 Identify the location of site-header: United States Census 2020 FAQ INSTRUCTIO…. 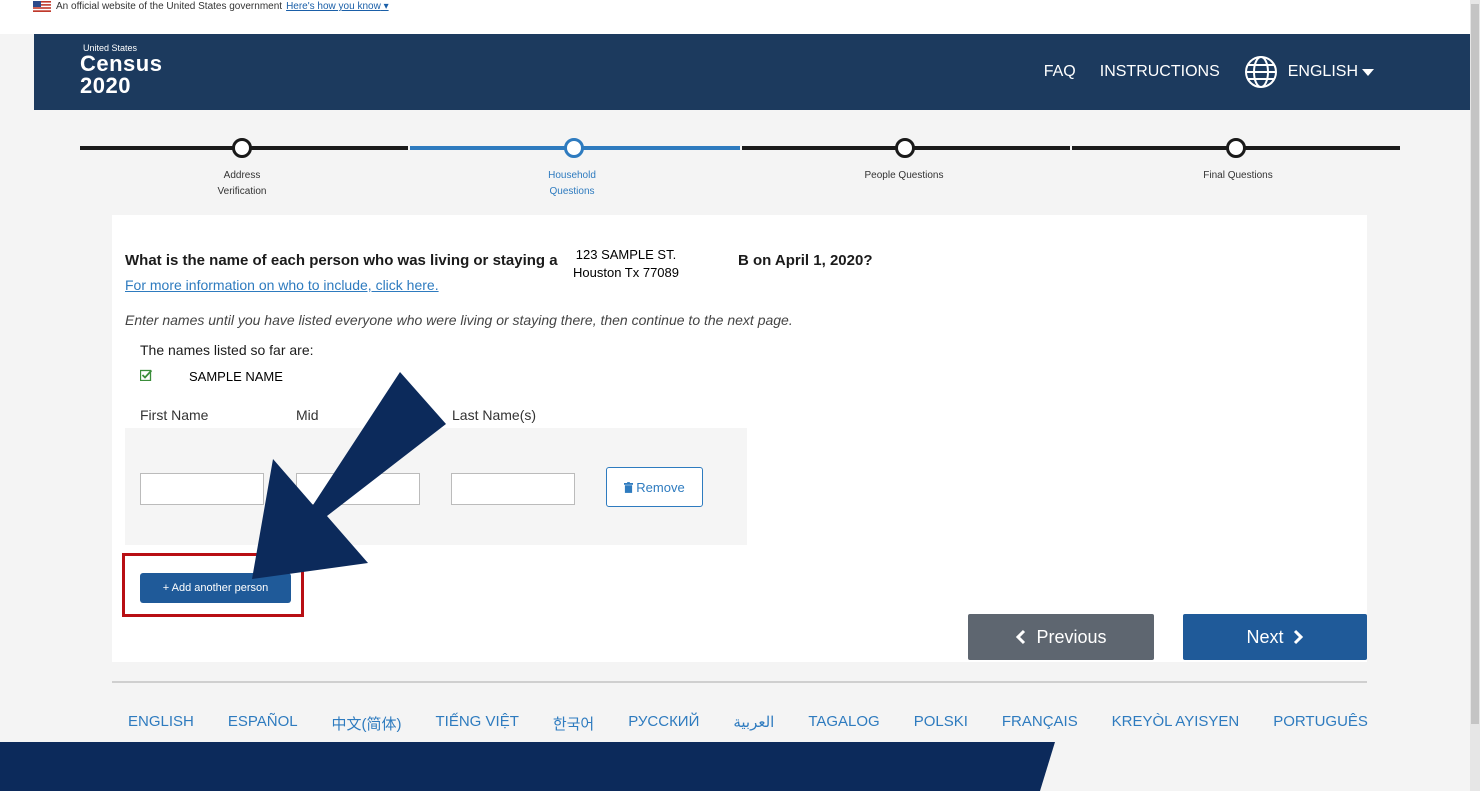
(752, 72).